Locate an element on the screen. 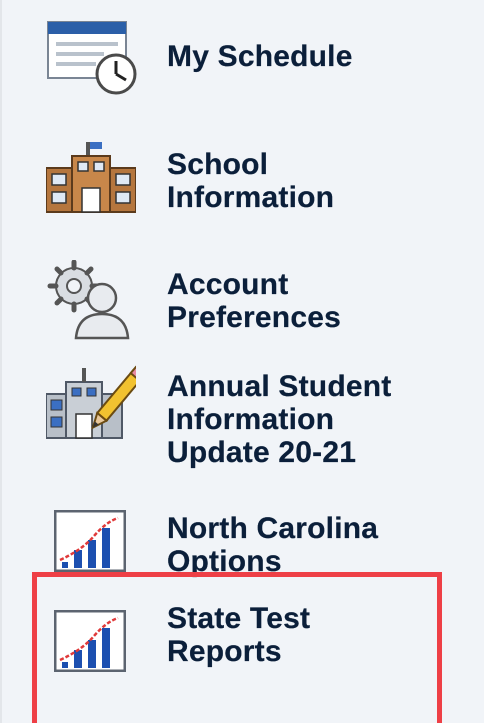 This screenshot has height=723, width=488. menu-item-label: North Carolina Options is located at coordinates (272, 545).